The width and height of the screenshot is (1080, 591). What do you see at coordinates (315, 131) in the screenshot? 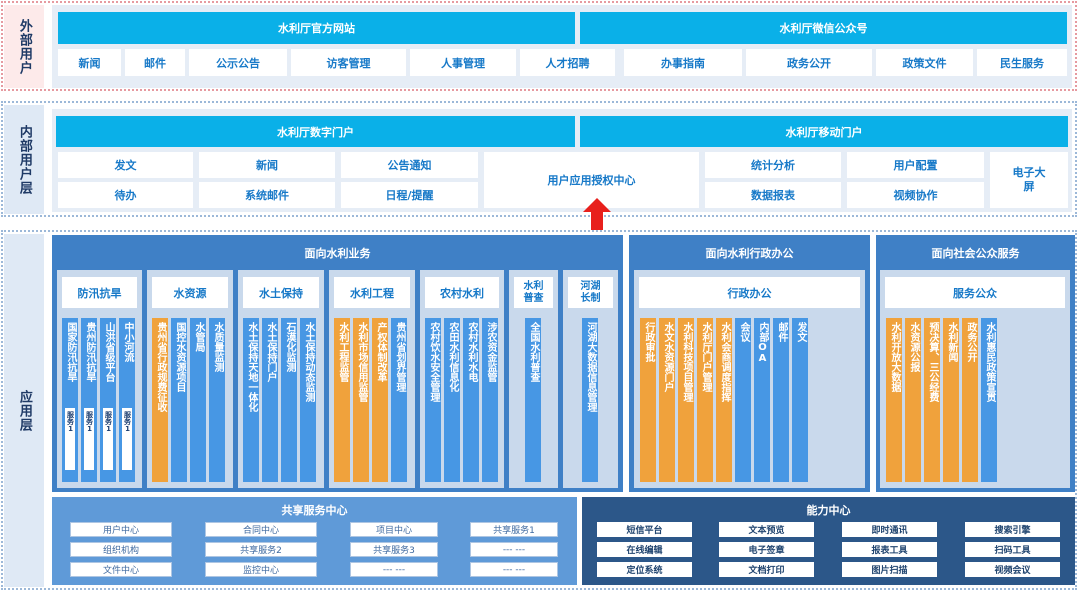
I see `digital-portal-header: 水利厅数字门户` at bounding box center [315, 131].